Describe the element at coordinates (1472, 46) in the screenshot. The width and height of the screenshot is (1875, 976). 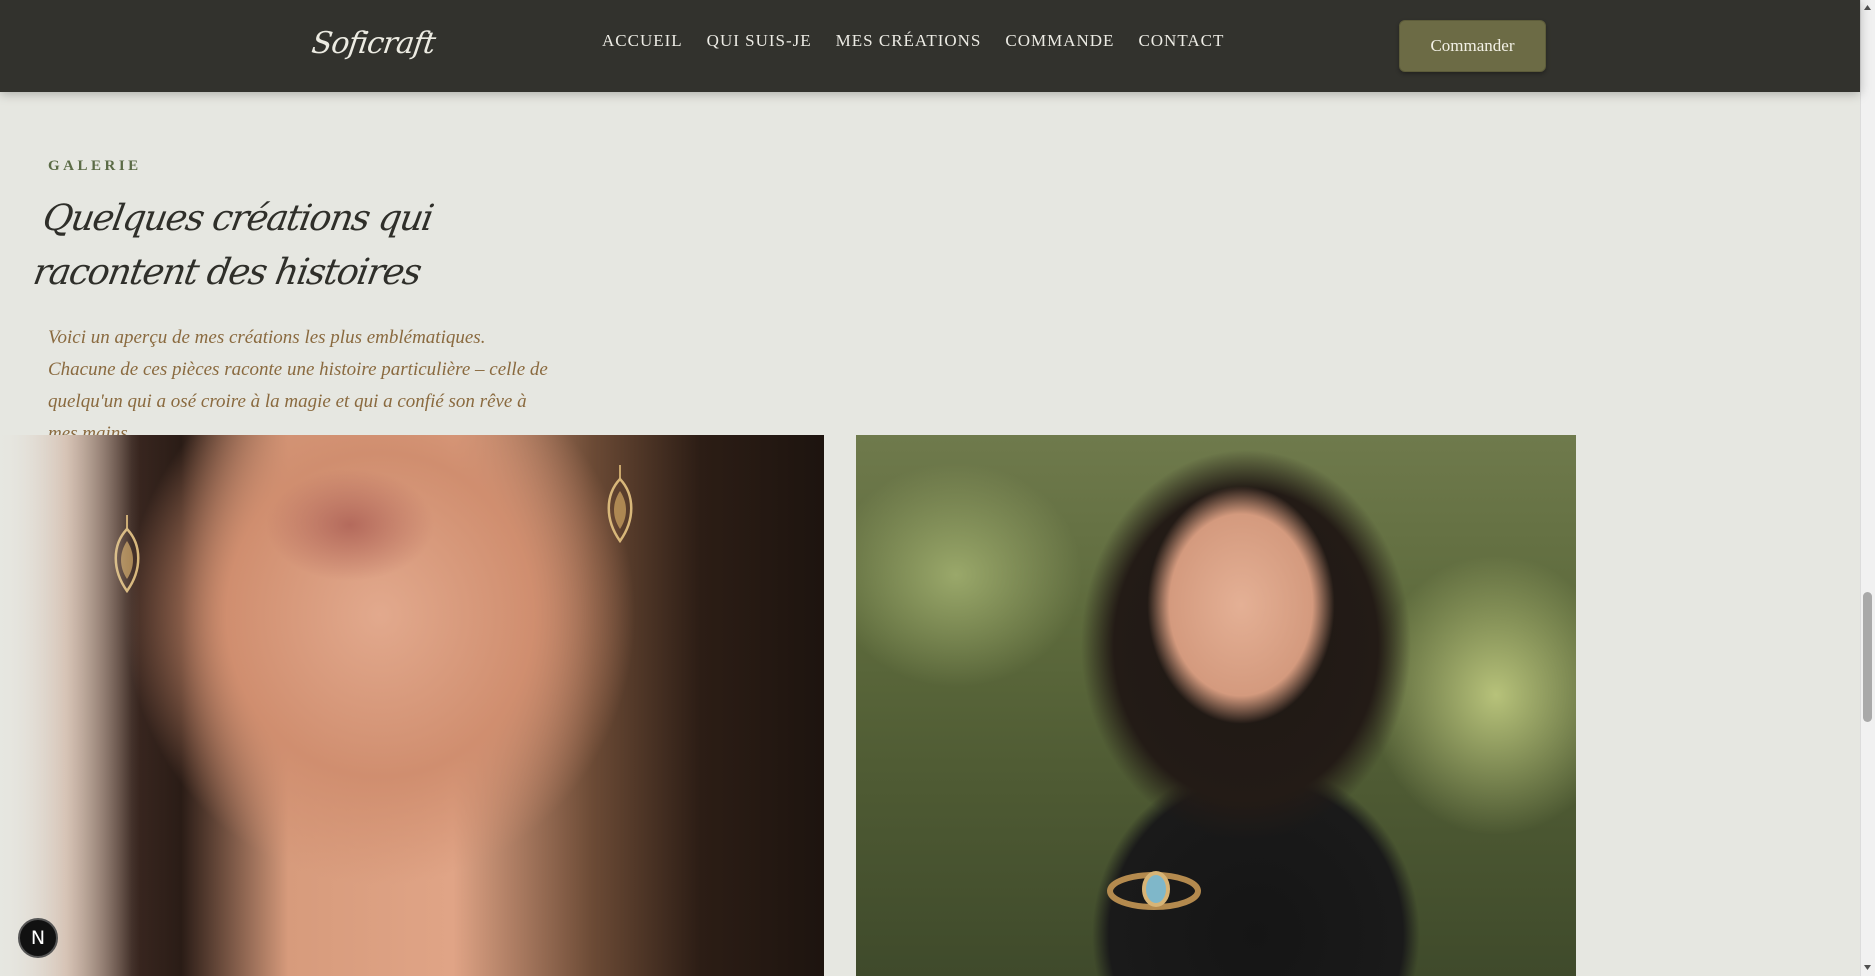
I see `order-button: Commander` at that location.